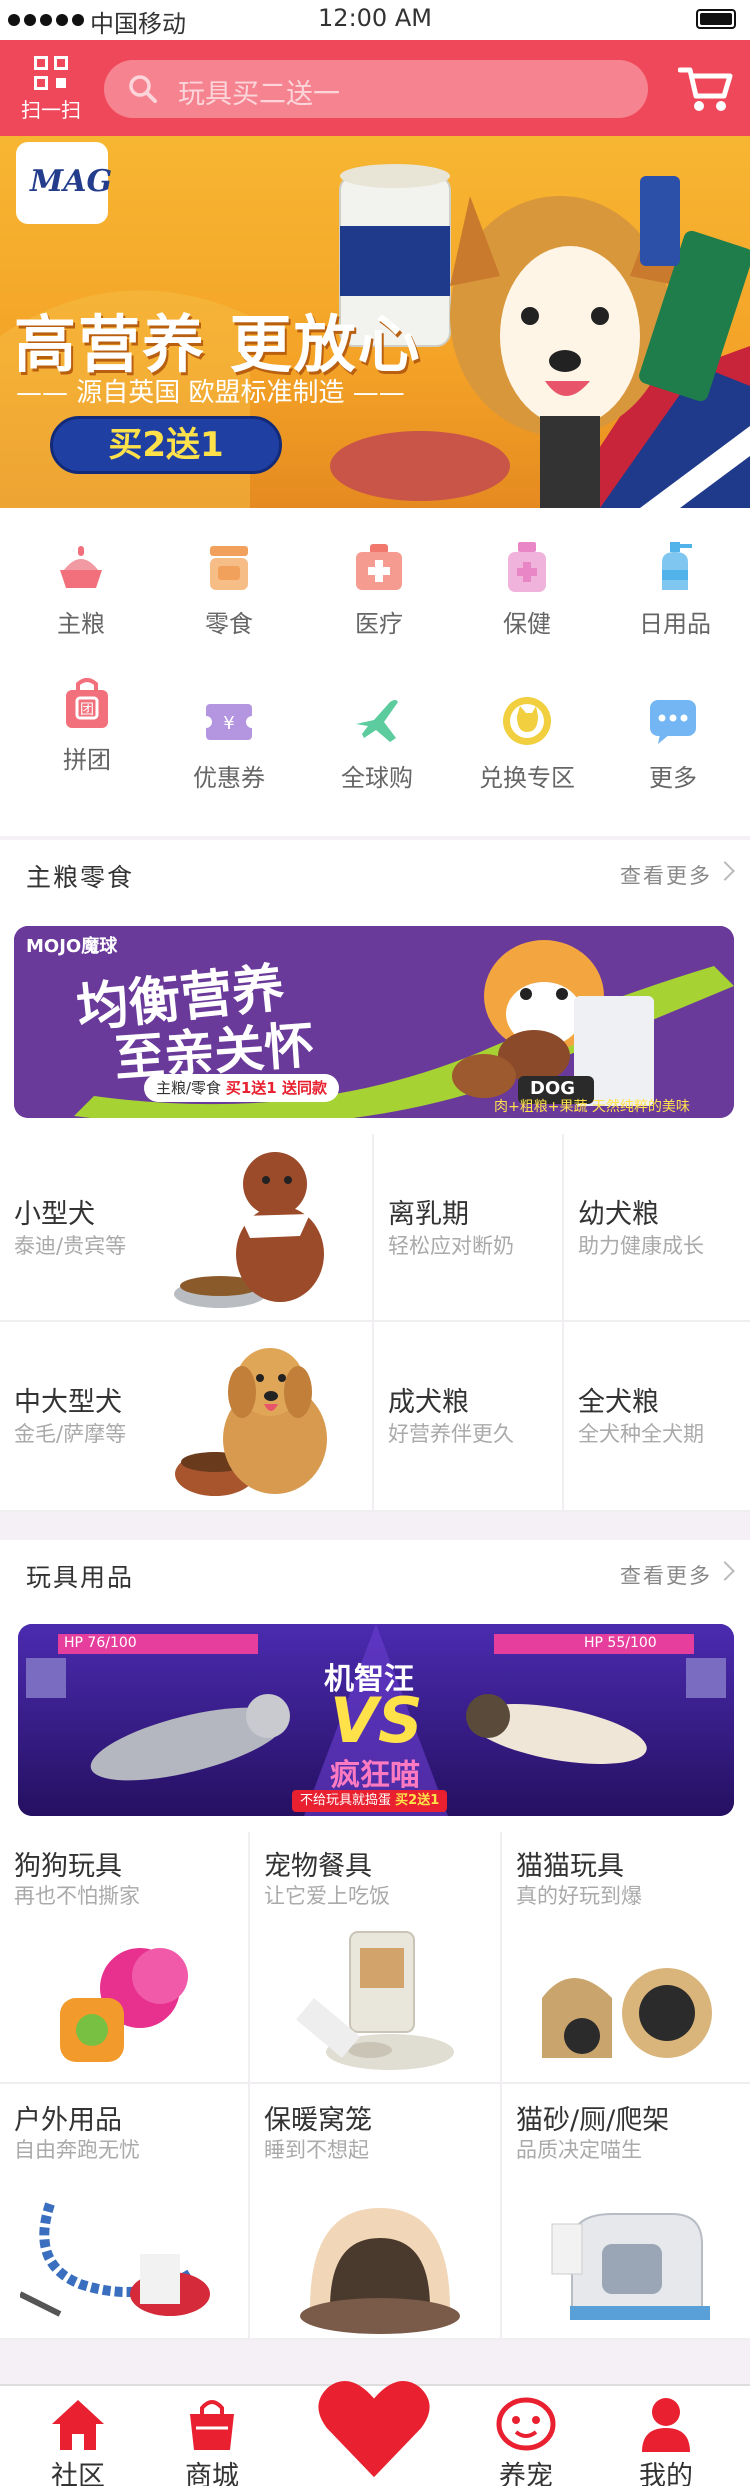 The width and height of the screenshot is (750, 2486). I want to click on tab-pet-raising: 养宠, so click(526, 2436).